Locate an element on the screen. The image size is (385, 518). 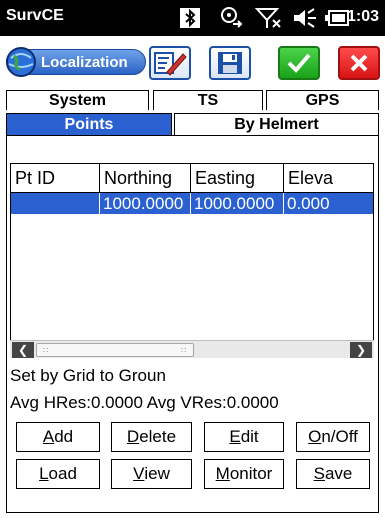
dialog-title: Localization is located at coordinates (76, 62).